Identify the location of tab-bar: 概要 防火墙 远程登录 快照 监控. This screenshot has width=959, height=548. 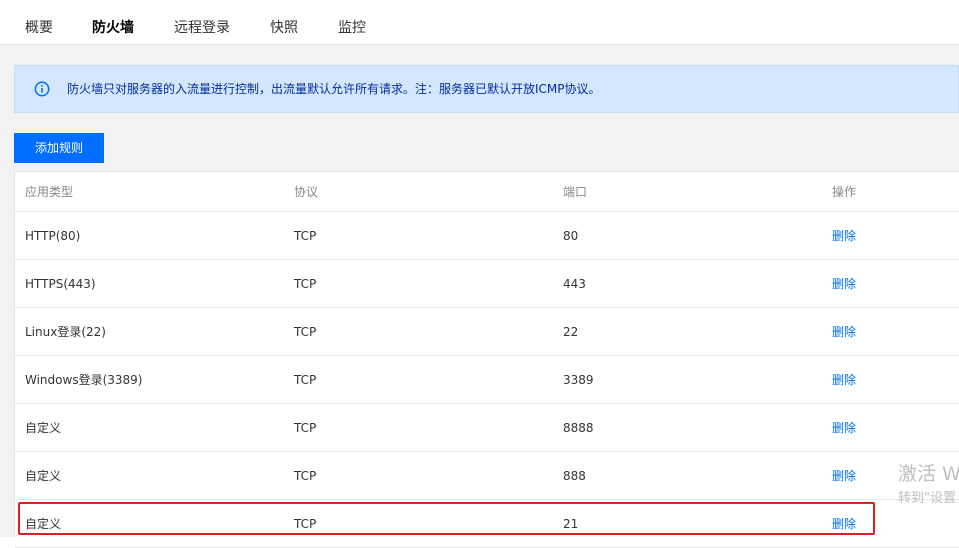
(479, 23).